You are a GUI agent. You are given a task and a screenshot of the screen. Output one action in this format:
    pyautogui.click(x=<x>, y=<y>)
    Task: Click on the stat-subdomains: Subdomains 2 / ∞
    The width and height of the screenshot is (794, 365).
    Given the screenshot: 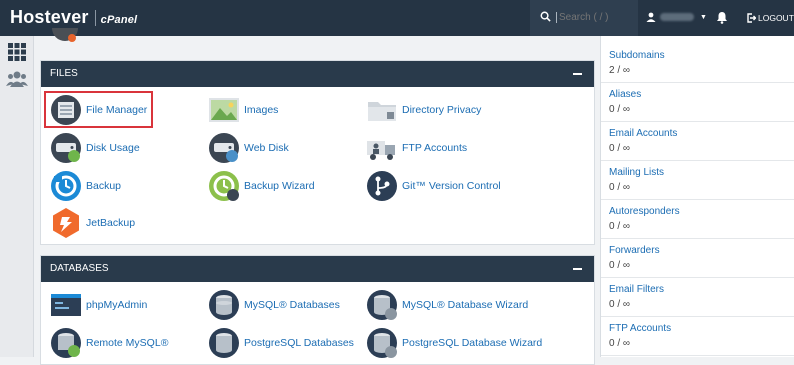 What is the action you would take?
    pyautogui.click(x=697, y=63)
    